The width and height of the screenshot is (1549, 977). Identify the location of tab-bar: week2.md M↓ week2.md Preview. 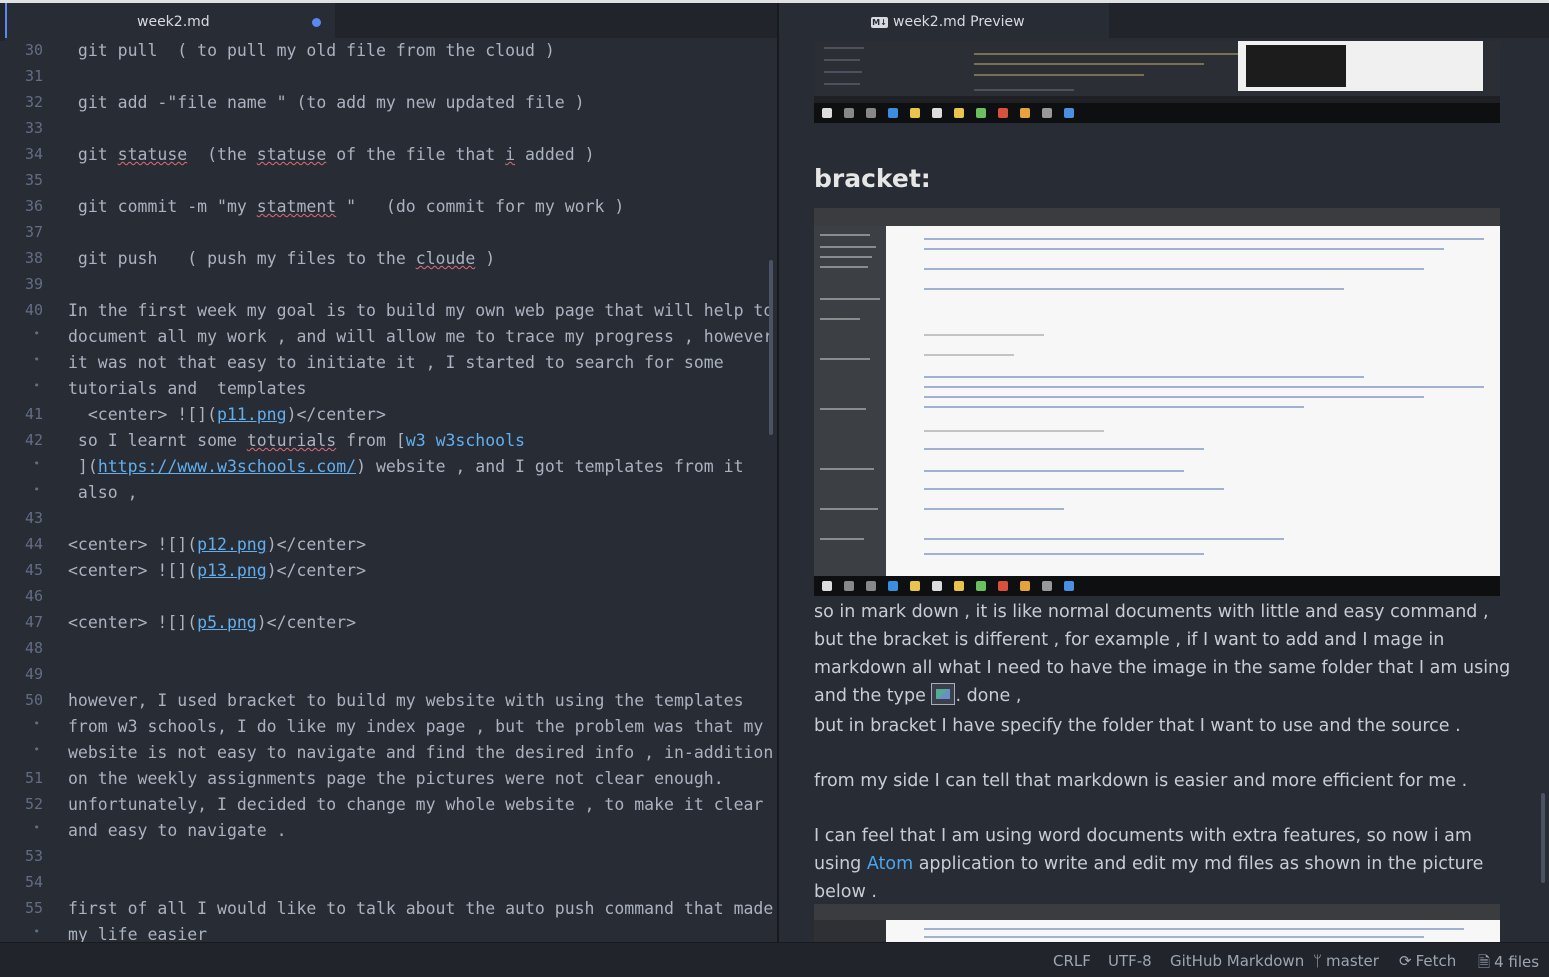
(774, 20).